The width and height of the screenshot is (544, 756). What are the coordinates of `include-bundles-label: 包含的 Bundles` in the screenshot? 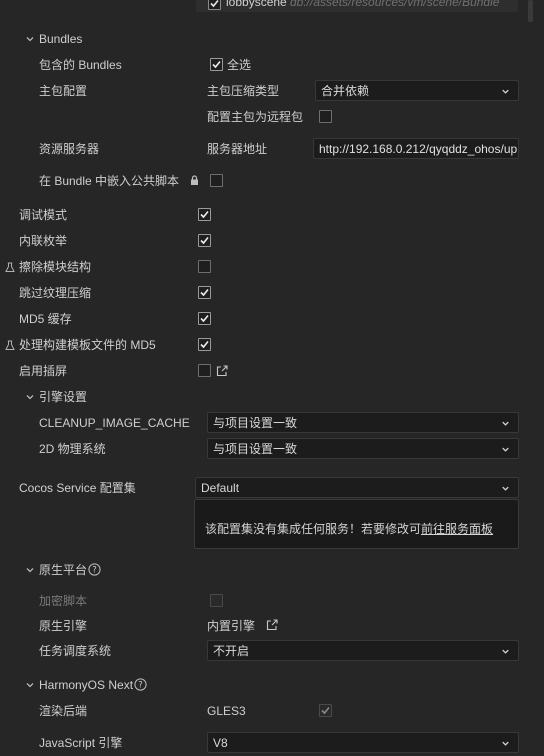 It's located at (80, 65).